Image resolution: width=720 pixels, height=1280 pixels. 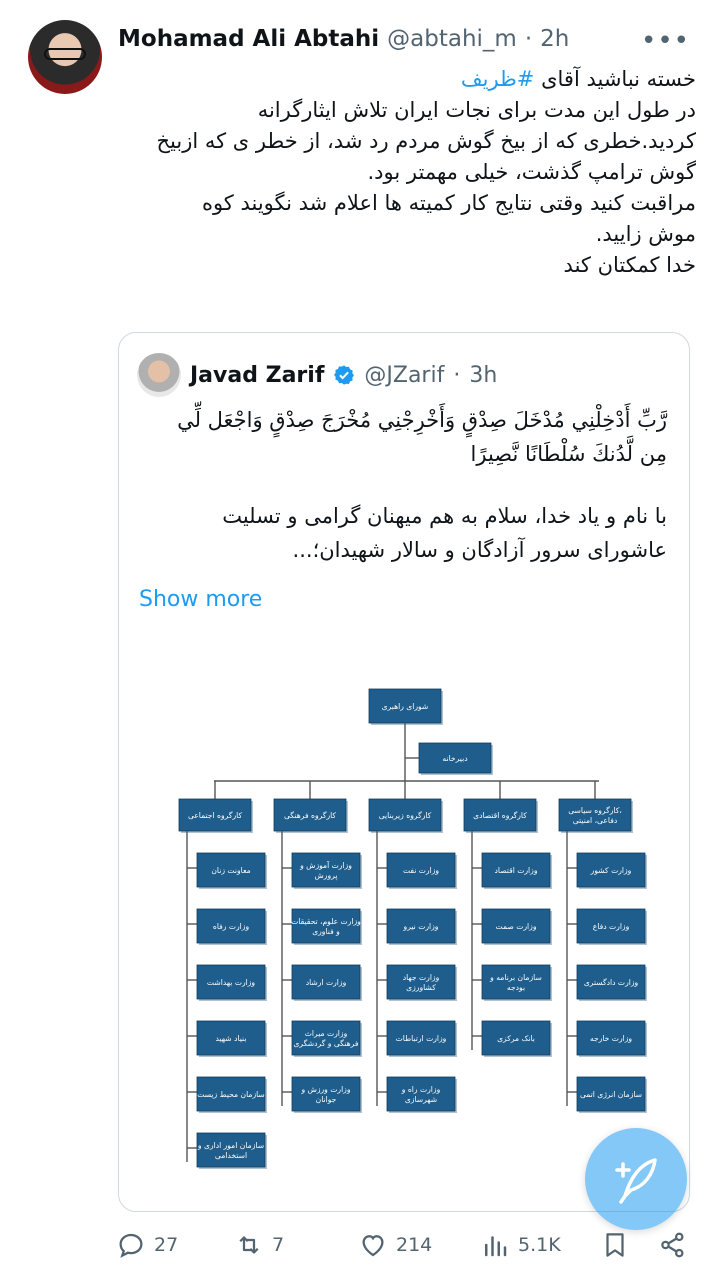 I want to click on compose-button, so click(x=636, y=1179).